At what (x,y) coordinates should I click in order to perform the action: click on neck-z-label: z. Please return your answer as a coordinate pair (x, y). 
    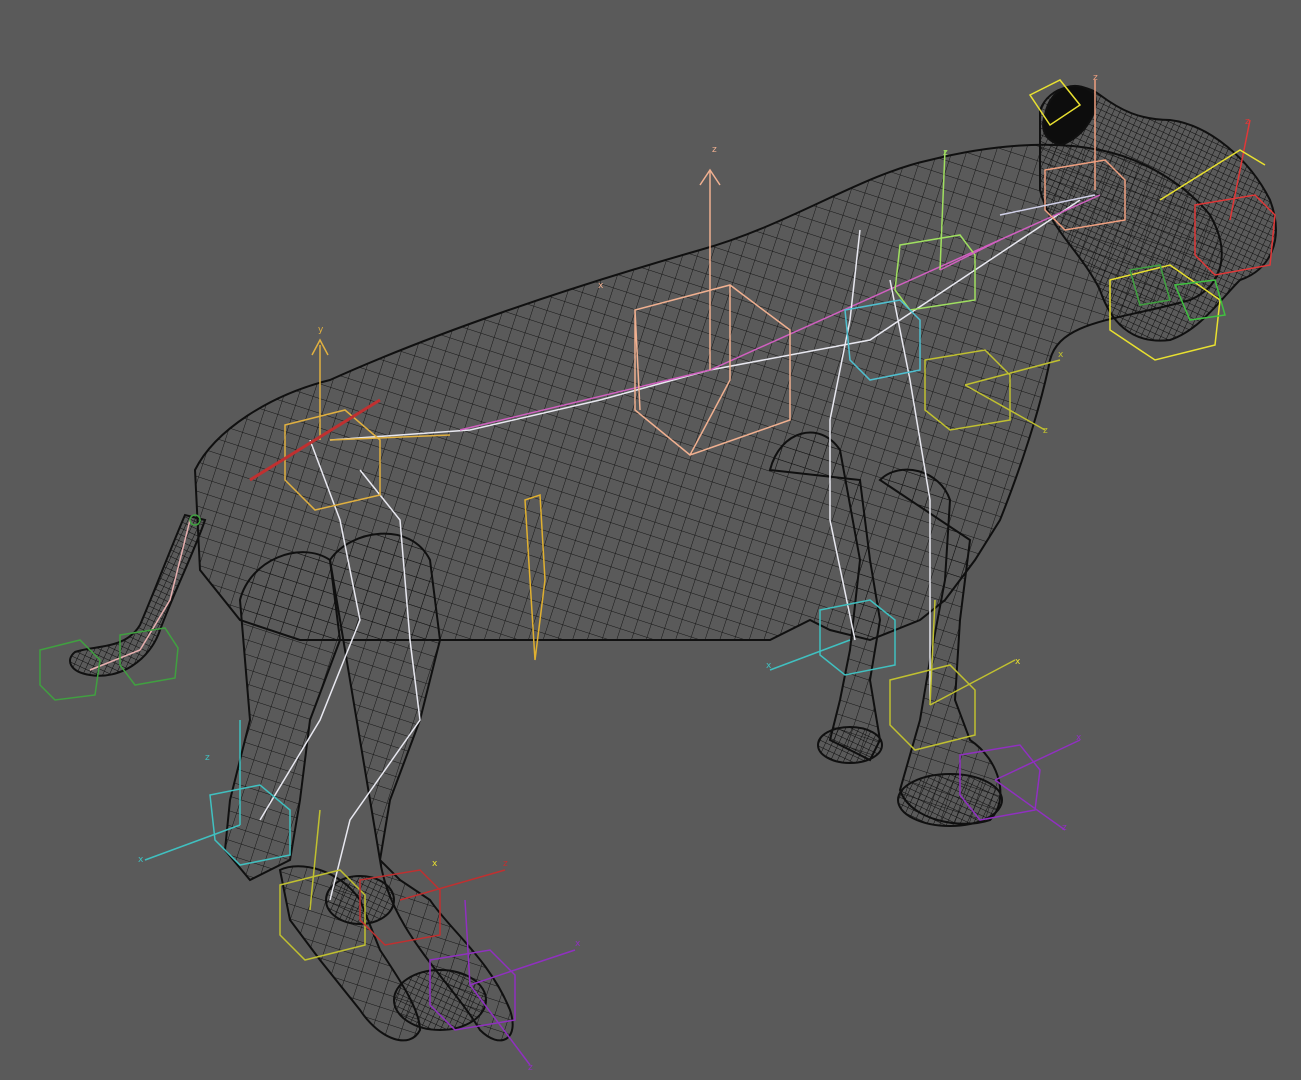
    Looking at the image, I should click on (945, 153).